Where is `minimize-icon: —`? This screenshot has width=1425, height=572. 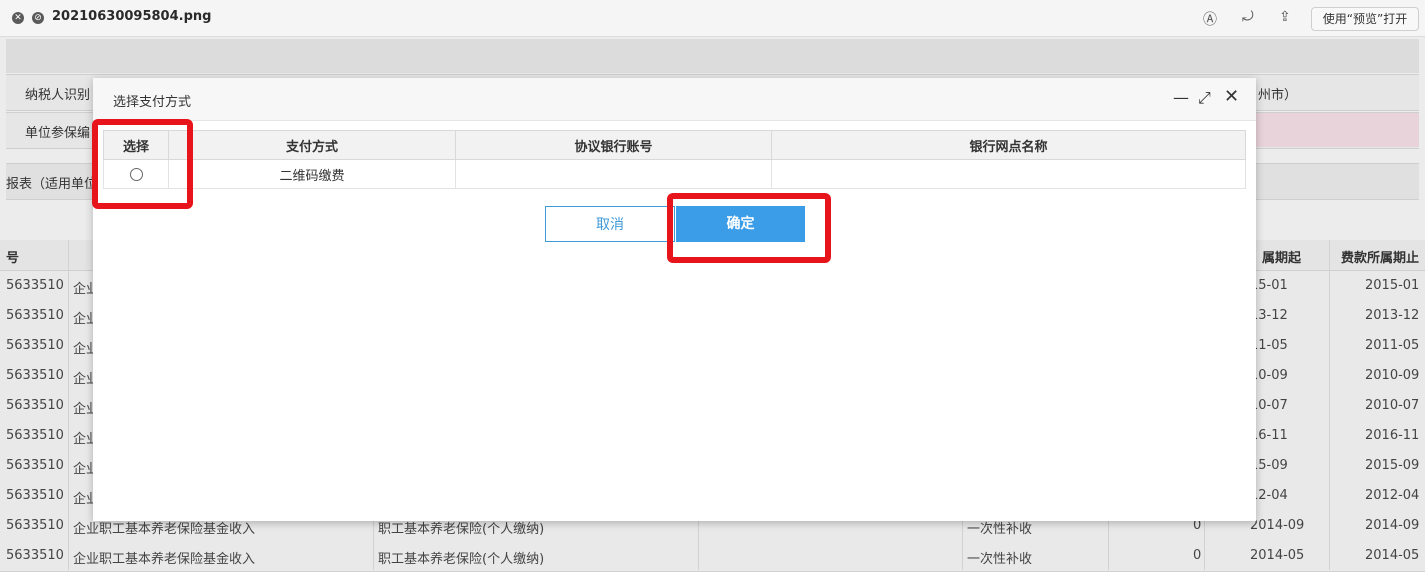 minimize-icon: — is located at coordinates (1181, 97).